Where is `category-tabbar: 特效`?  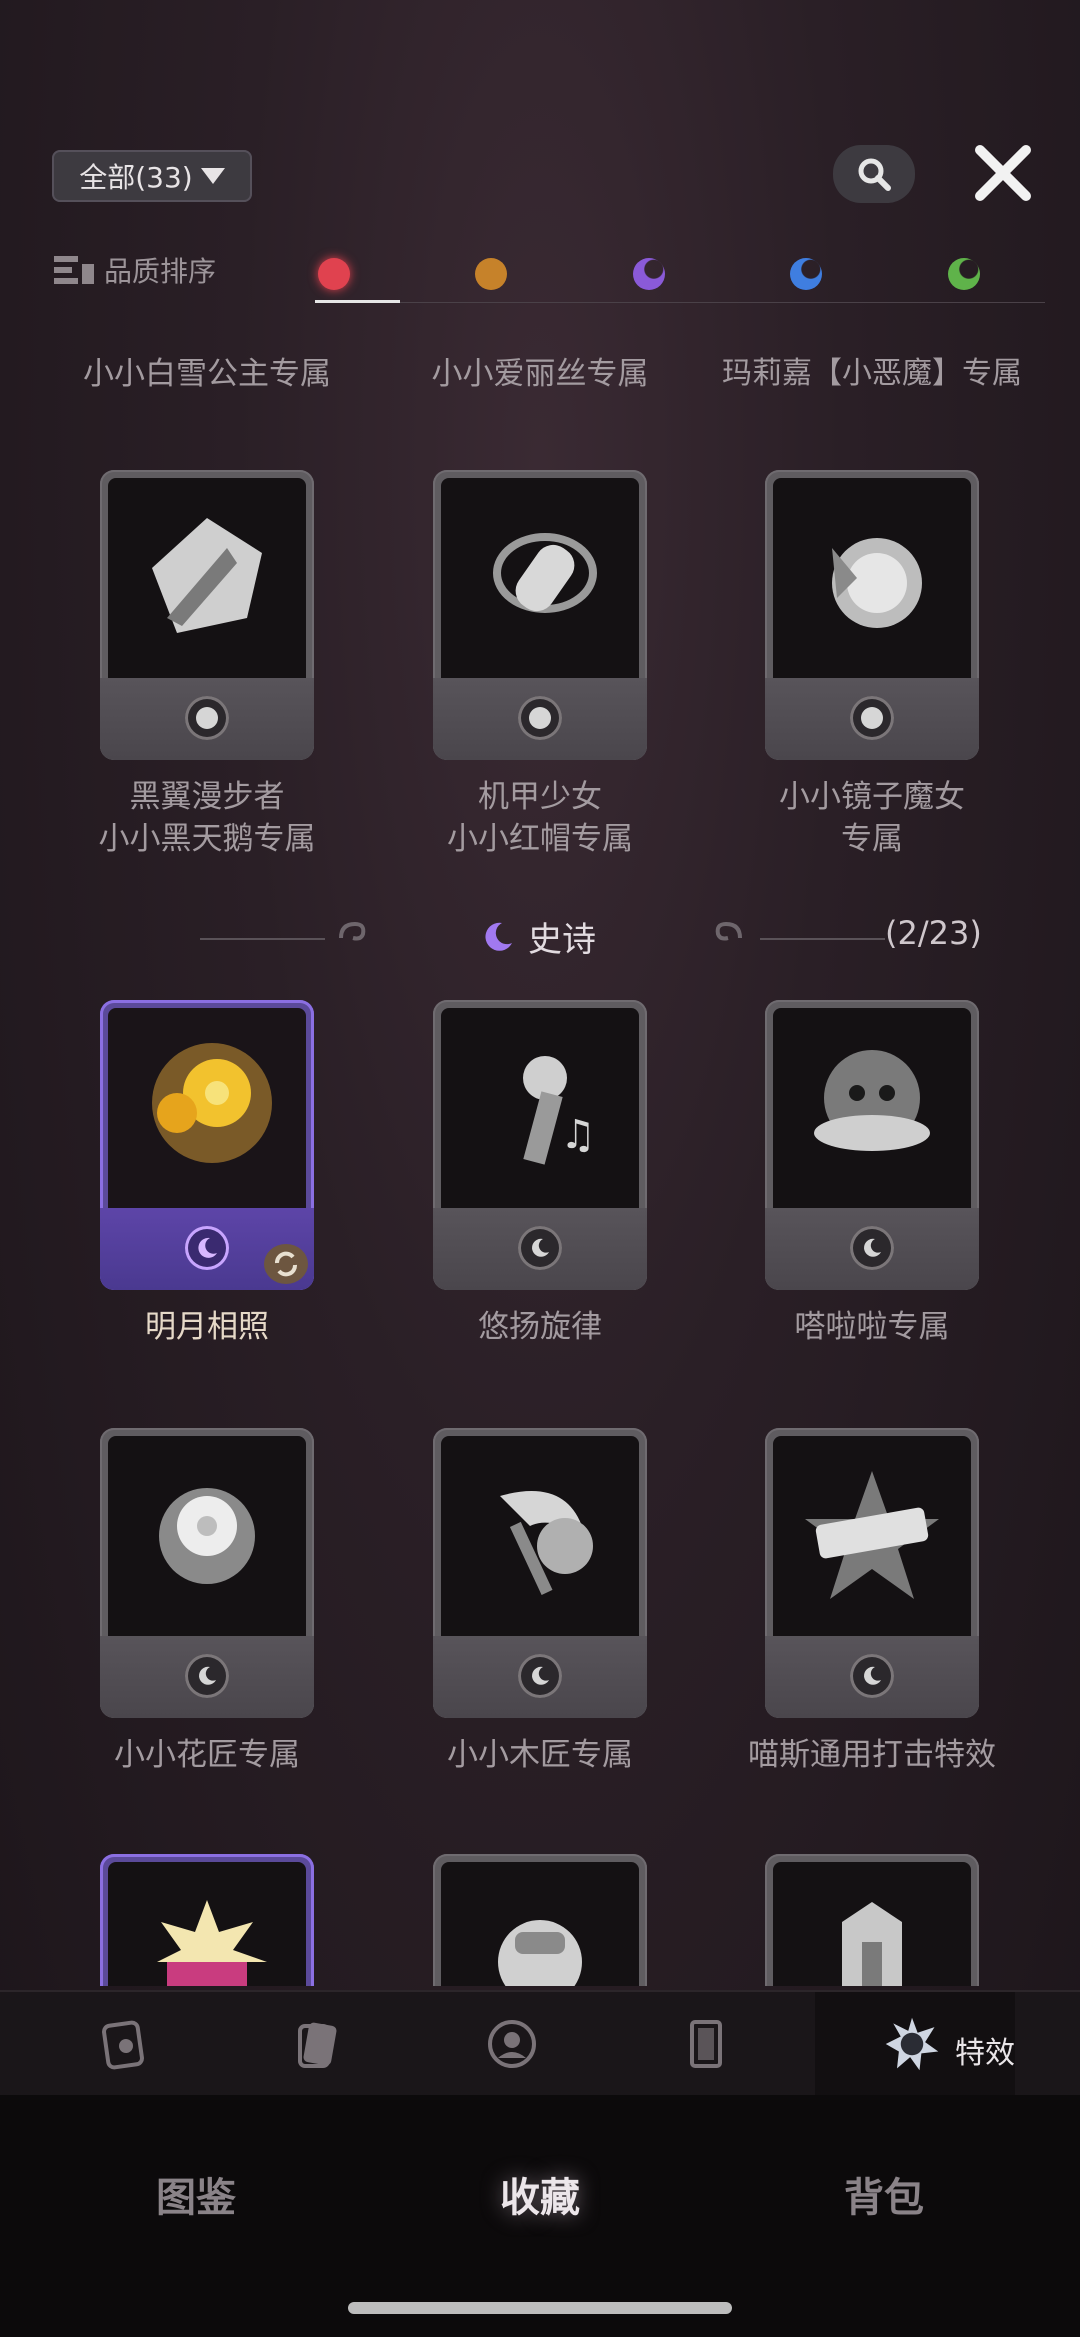 category-tabbar: 特效 is located at coordinates (540, 2043).